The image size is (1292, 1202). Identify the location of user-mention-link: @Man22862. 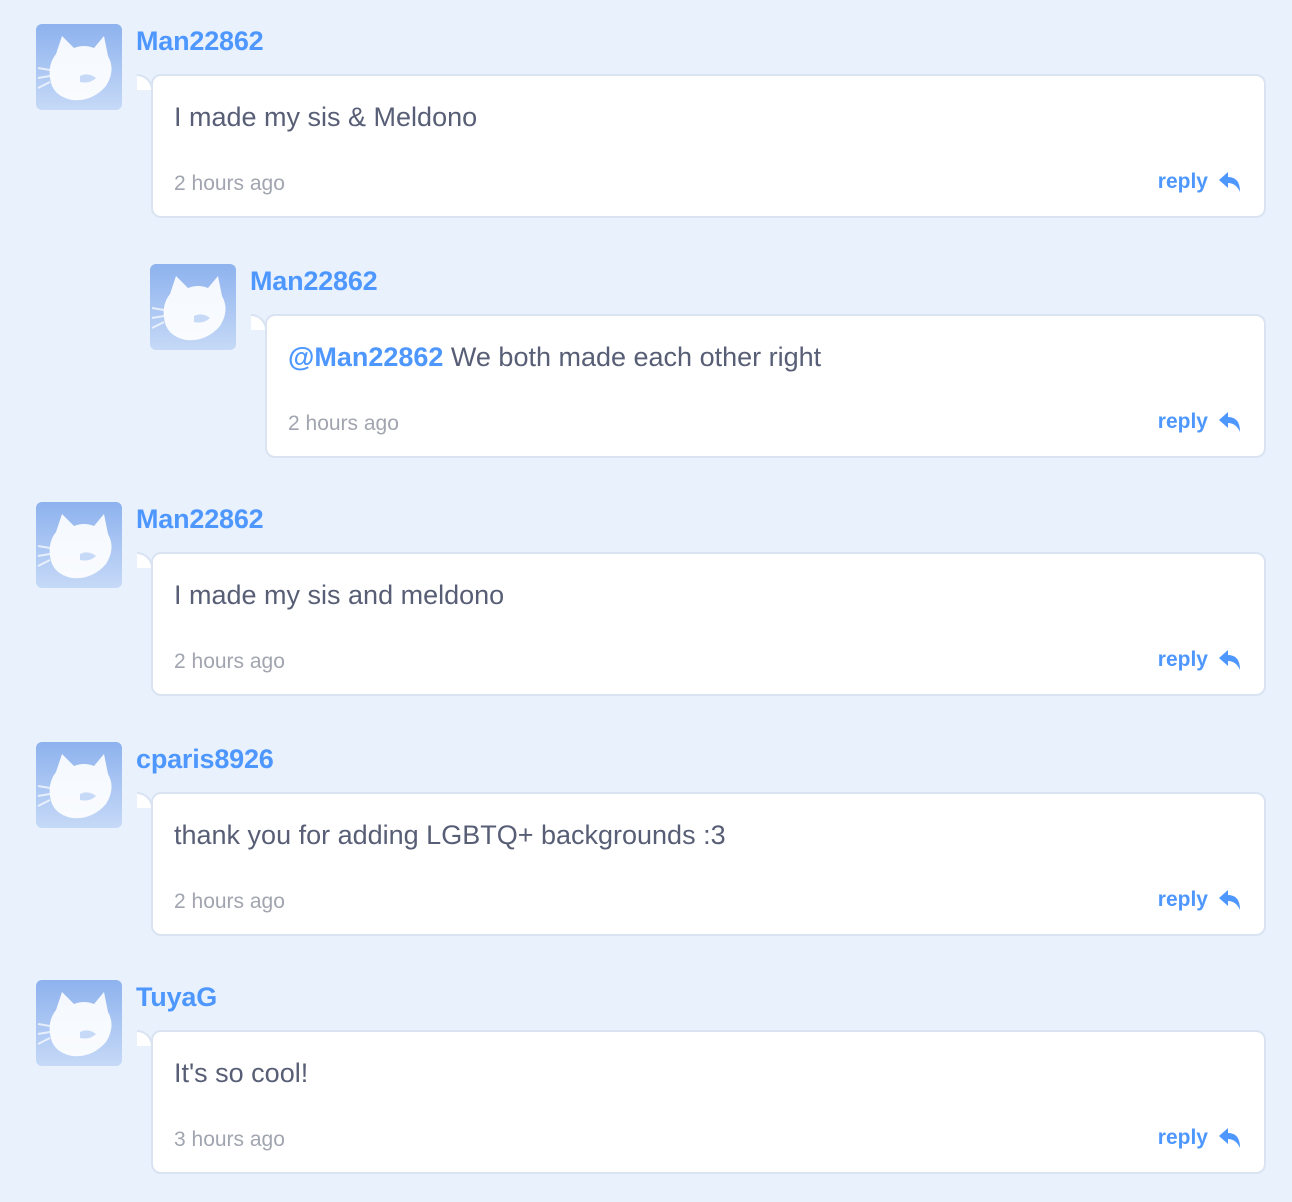
(365, 357).